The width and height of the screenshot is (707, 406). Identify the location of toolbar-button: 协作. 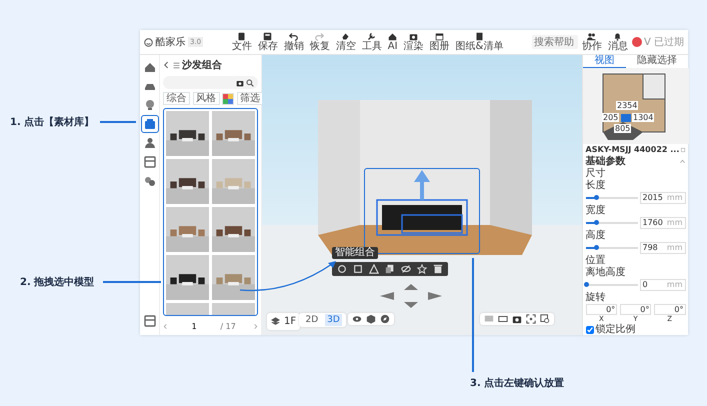
(592, 42).